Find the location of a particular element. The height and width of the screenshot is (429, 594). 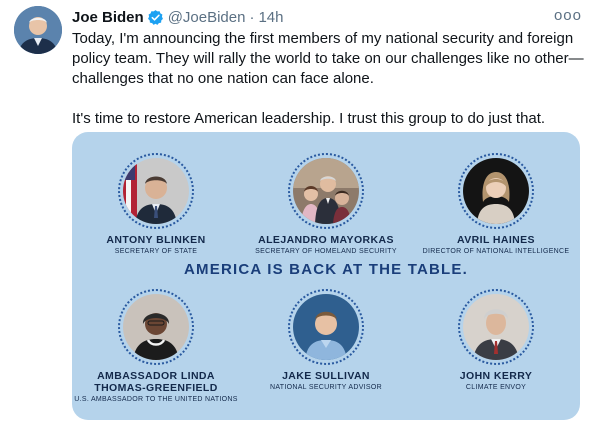

more-options-icon: ooo is located at coordinates (568, 15).